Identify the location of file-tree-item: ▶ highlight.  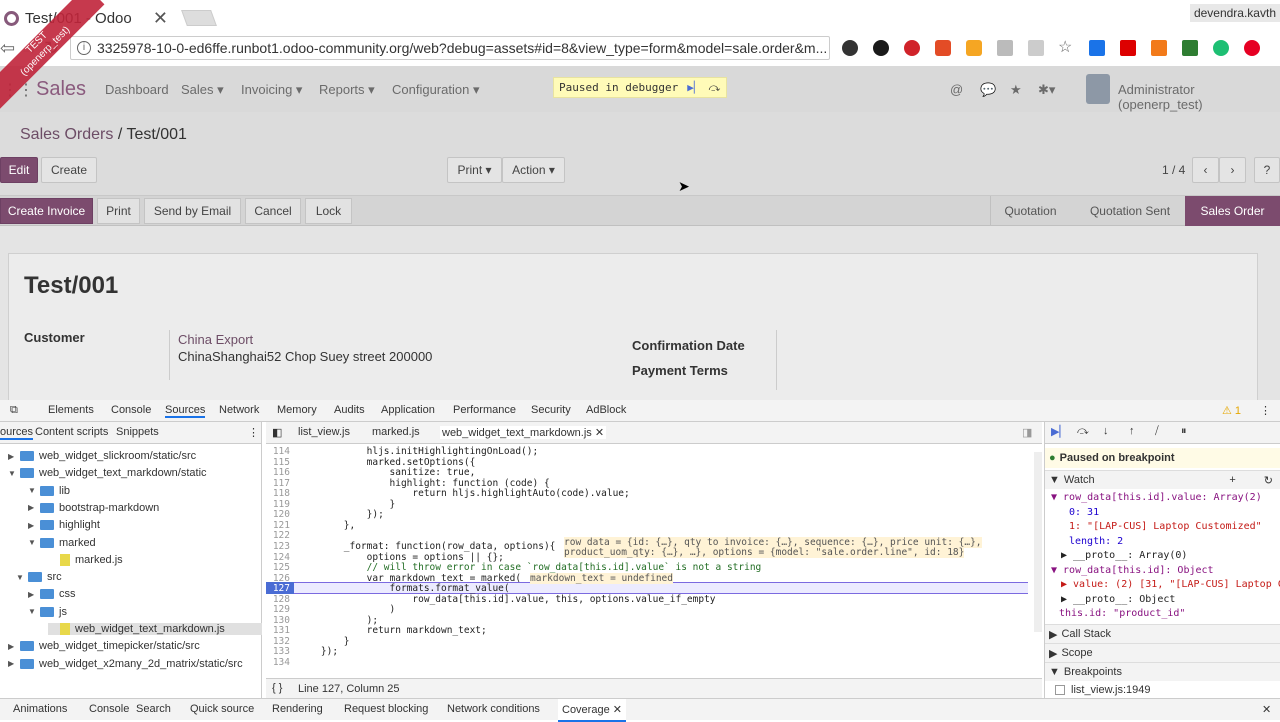
(64, 525).